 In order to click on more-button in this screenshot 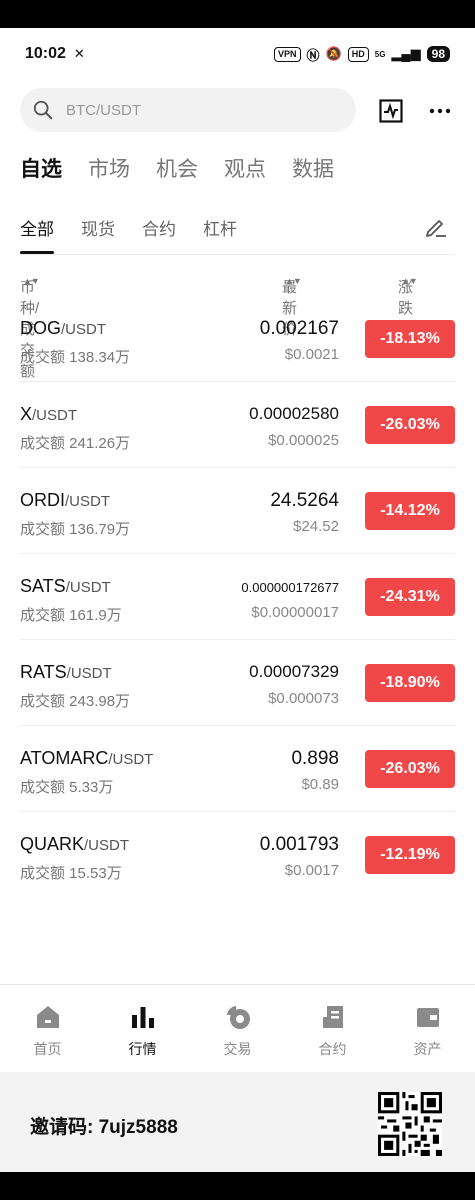, I will do `click(440, 111)`.